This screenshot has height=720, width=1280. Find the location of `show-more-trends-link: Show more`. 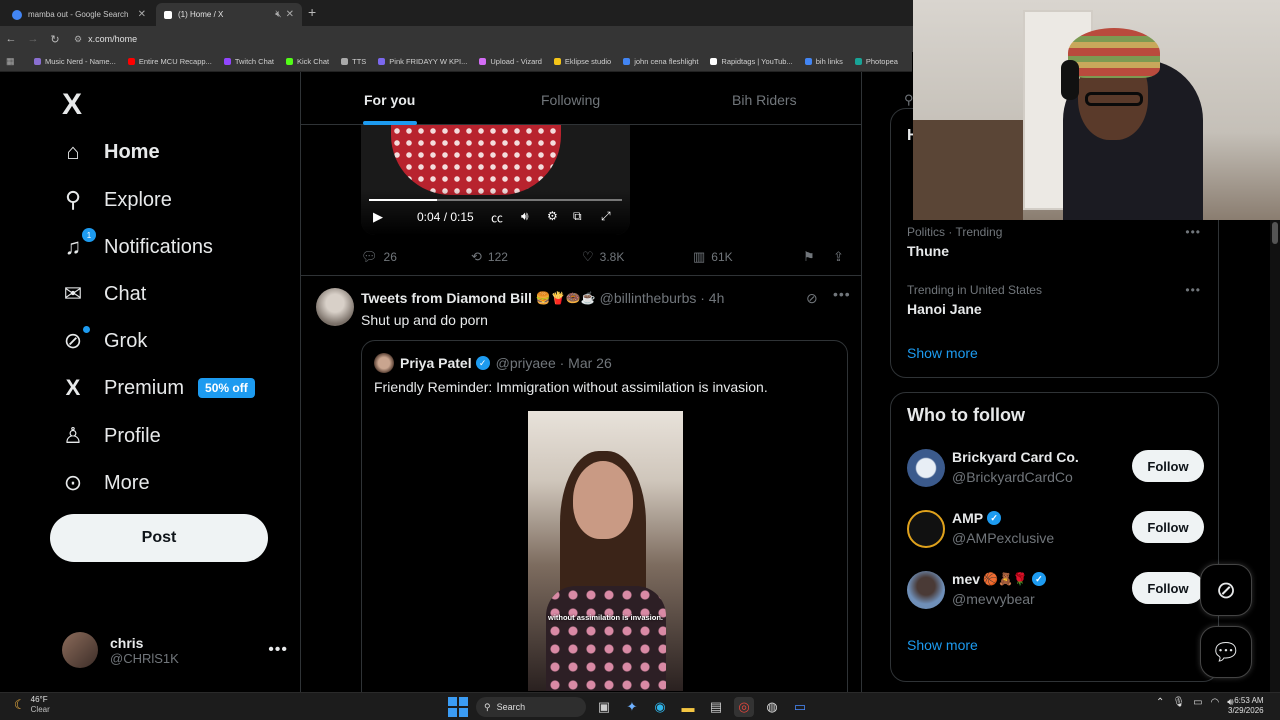

show-more-trends-link: Show more is located at coordinates (942, 353).